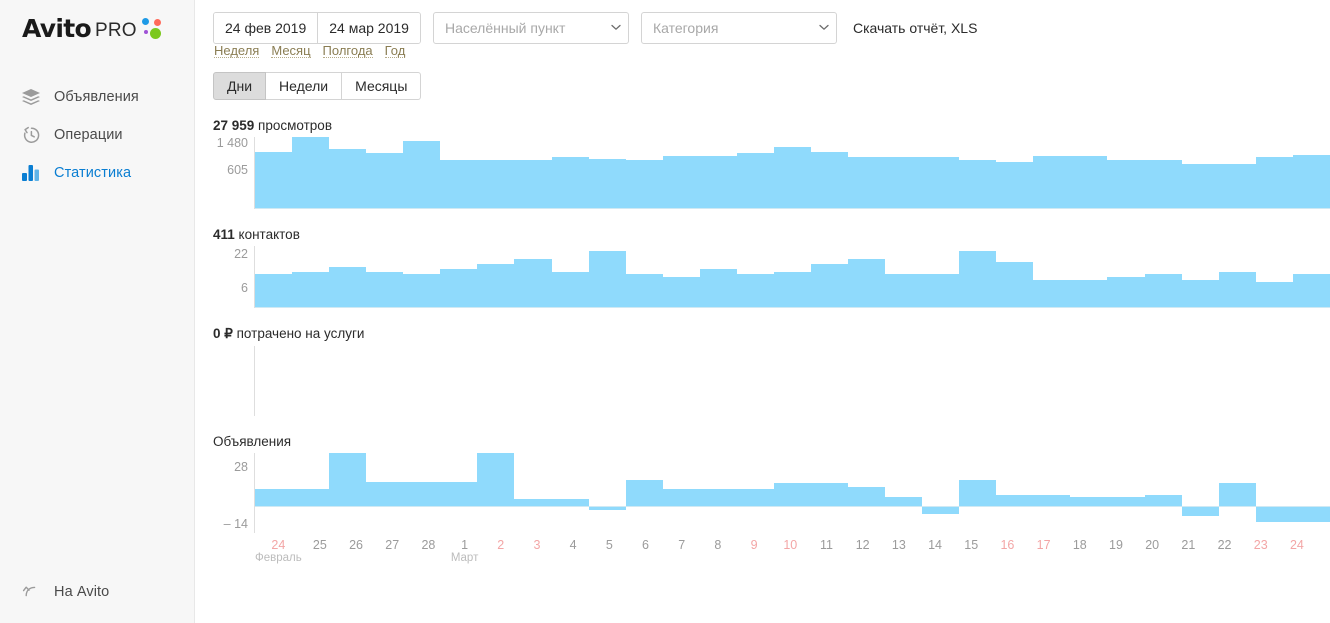  I want to click on x-axis-tick: 8, so click(718, 548).